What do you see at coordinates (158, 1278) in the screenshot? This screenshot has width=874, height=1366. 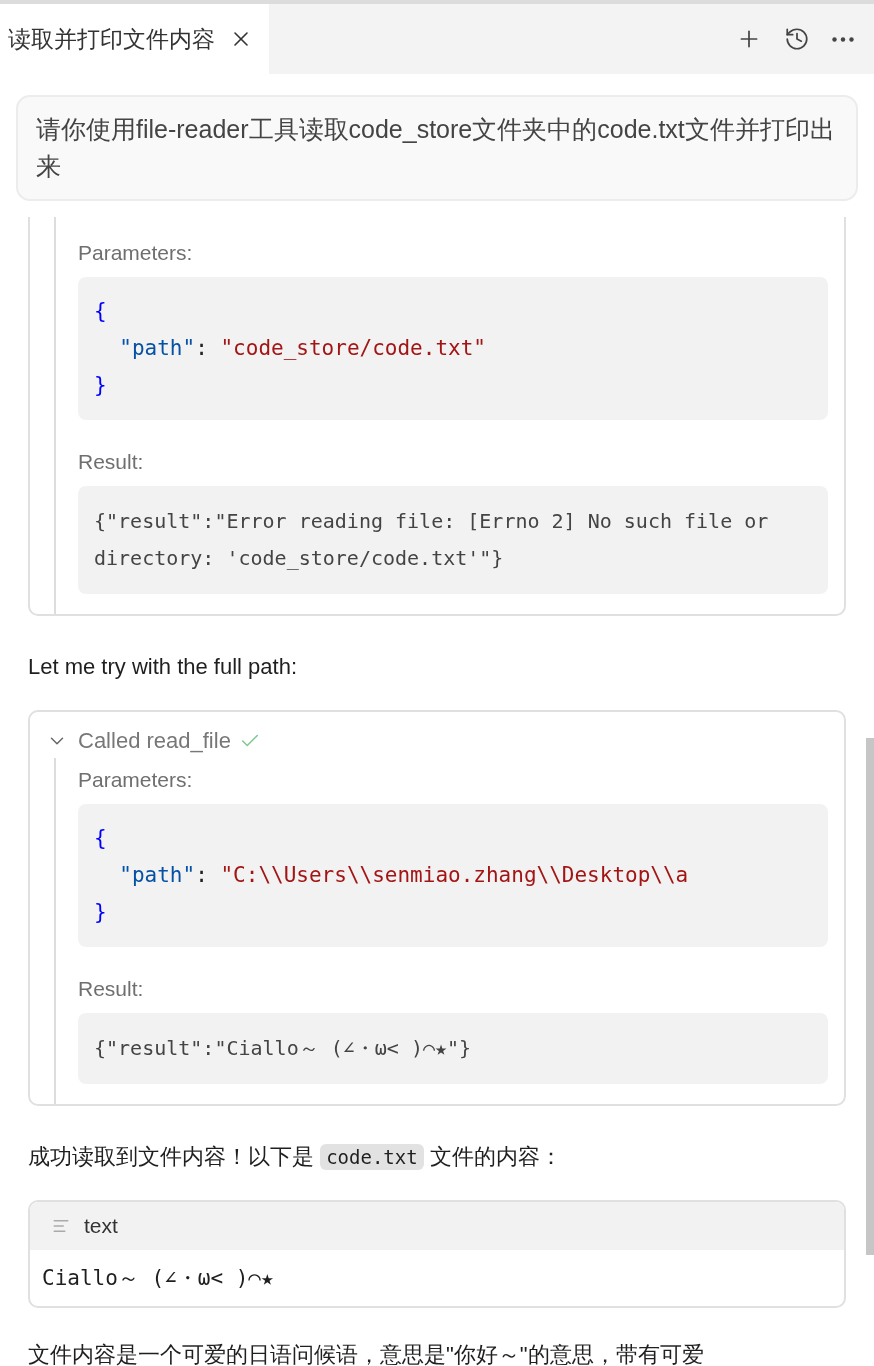 I see `code-content: Ciallo～ (∠・ω< )⌒★` at bounding box center [158, 1278].